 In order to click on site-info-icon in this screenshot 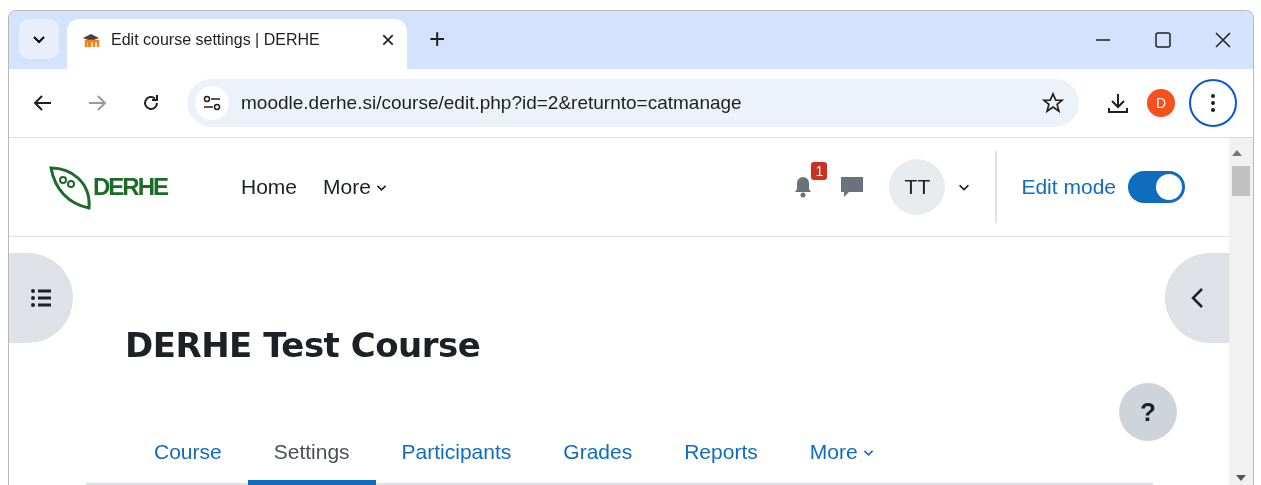, I will do `click(212, 103)`.